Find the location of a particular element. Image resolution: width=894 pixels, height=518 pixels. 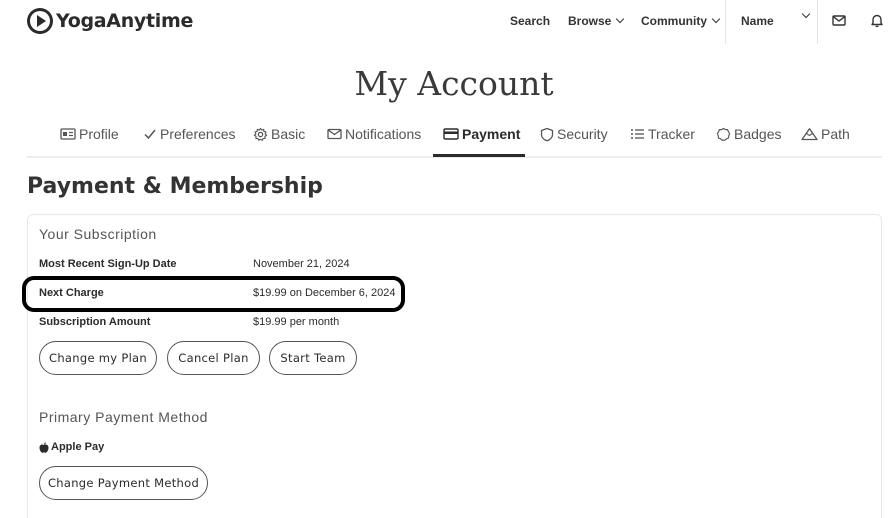

bell-icon is located at coordinates (877, 20).